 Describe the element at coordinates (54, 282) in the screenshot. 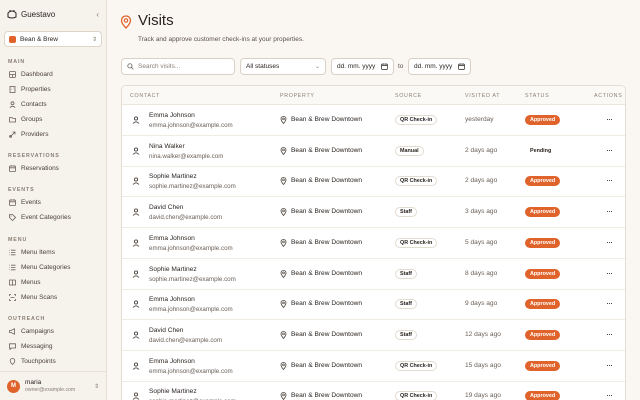

I see `sidebar-item-menus: Menus` at that location.